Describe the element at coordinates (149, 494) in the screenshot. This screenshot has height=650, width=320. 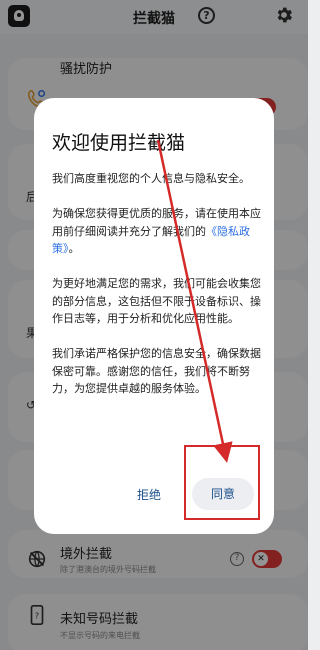
I see `reject-button: 拒绝` at that location.